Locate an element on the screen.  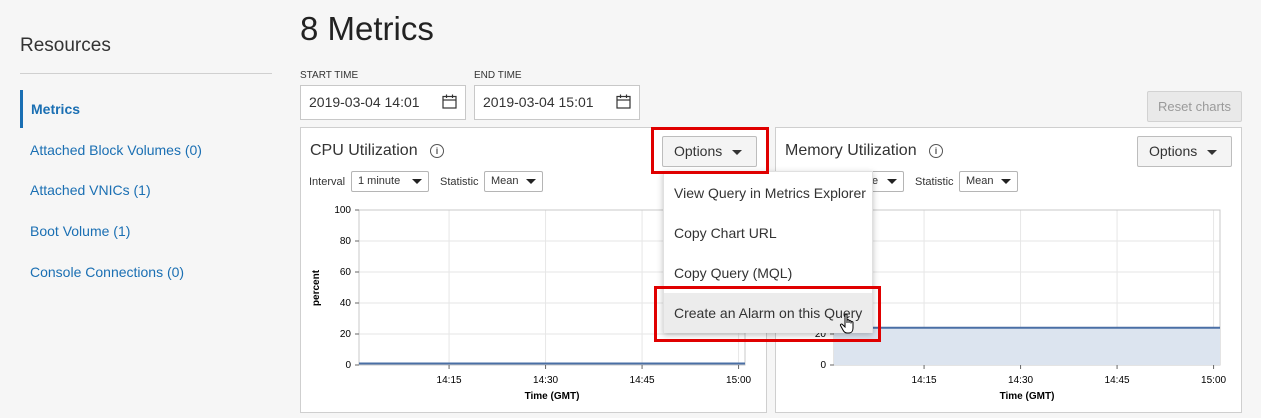
cpu-statistic-select: Mean is located at coordinates (513, 181).